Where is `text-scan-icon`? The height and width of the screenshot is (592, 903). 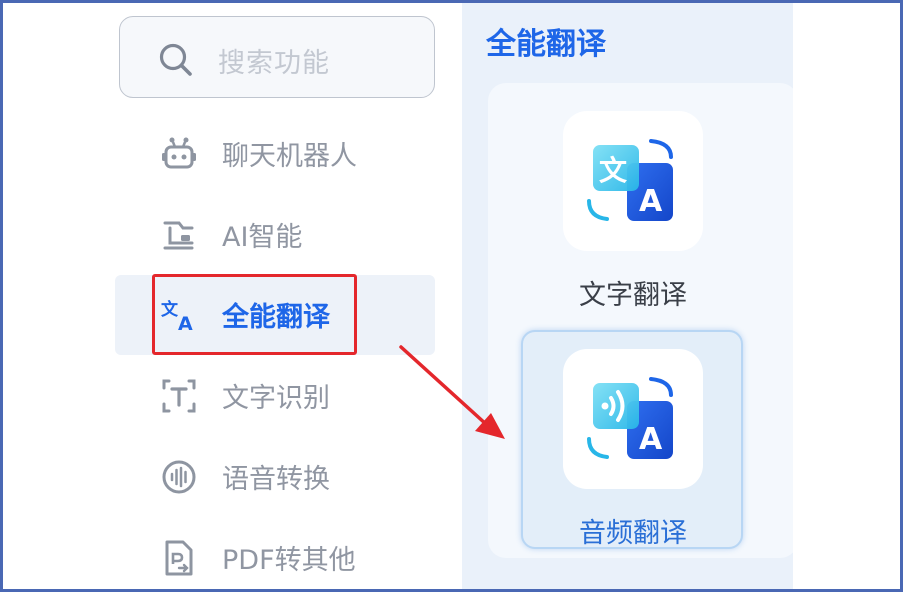 text-scan-icon is located at coordinates (179, 396).